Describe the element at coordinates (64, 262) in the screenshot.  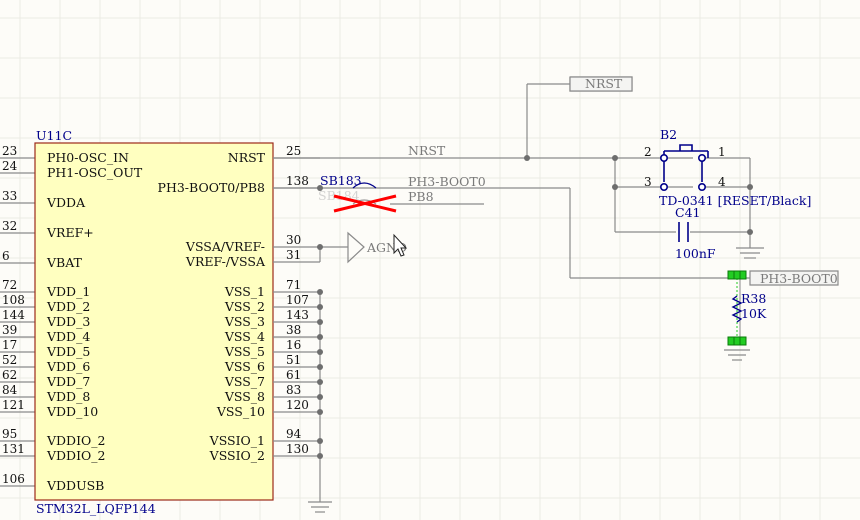
I see `left-pin-name: VBAT` at that location.